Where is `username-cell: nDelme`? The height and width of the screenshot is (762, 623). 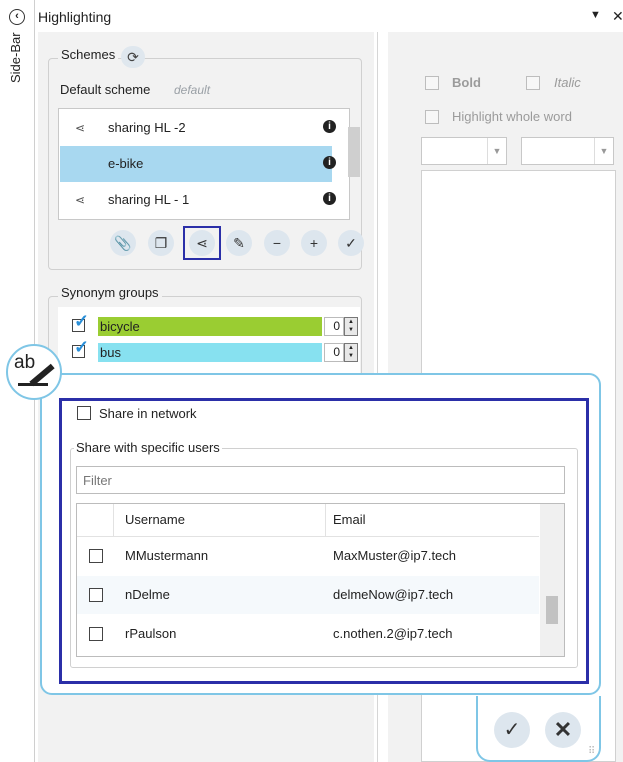
username-cell: nDelme is located at coordinates (147, 594).